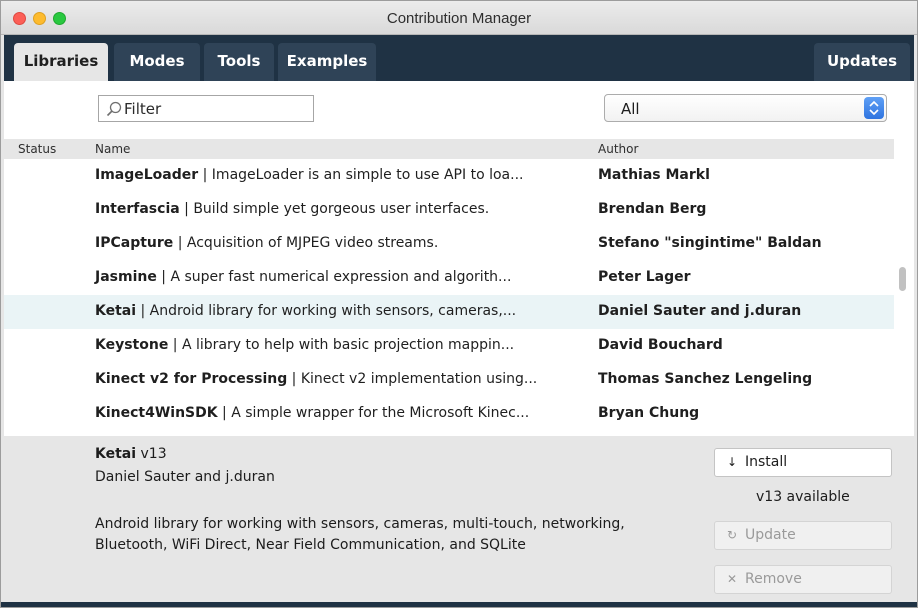 Image resolution: width=918 pixels, height=608 pixels. What do you see at coordinates (902, 279) in the screenshot?
I see `scrollbar-thumb` at bounding box center [902, 279].